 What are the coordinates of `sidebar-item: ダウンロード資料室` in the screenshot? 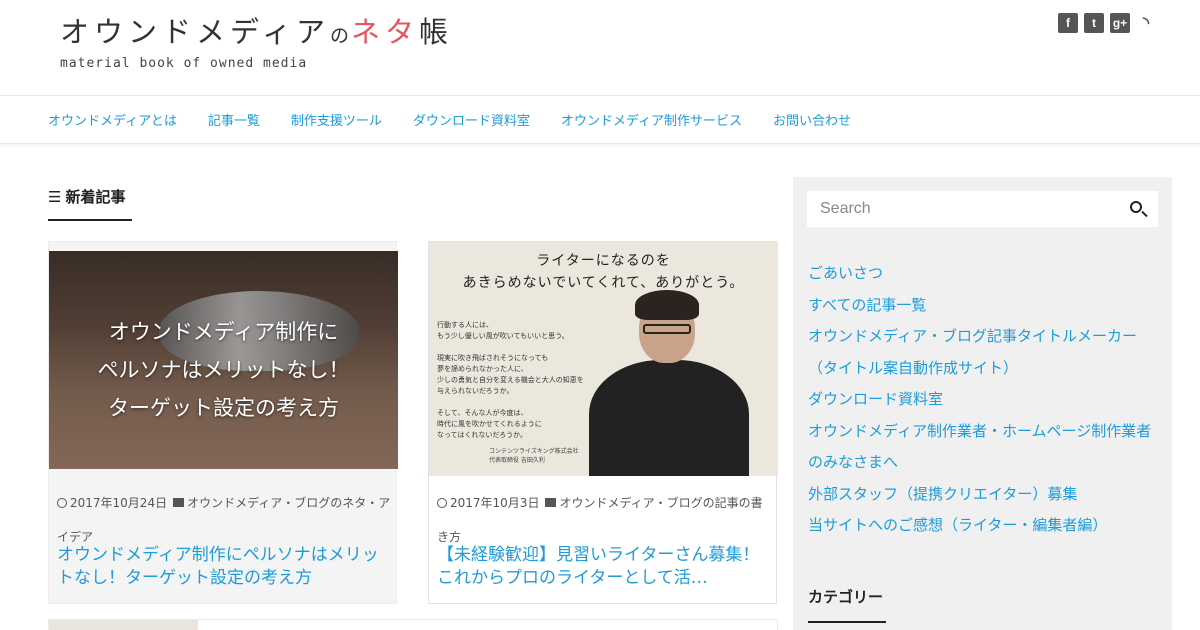 It's located at (985, 400).